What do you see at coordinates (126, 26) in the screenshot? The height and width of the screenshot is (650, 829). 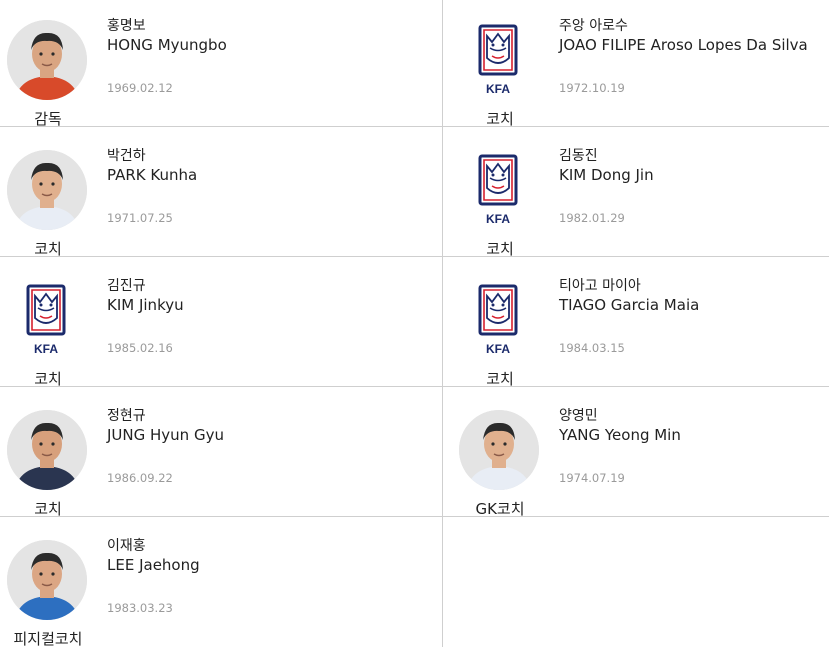 I see `staff-korean-name: 홍명보` at bounding box center [126, 26].